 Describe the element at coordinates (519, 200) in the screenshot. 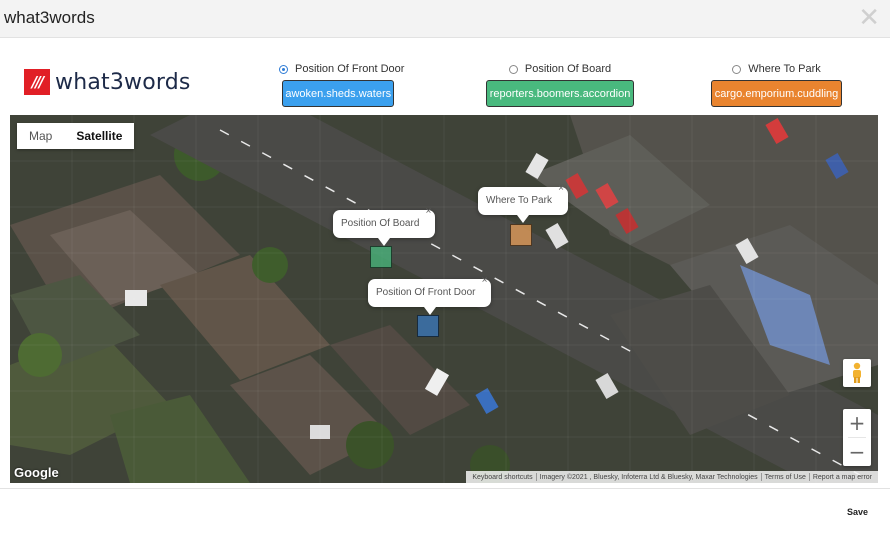

I see `bubble-park-label: Where To Park` at that location.